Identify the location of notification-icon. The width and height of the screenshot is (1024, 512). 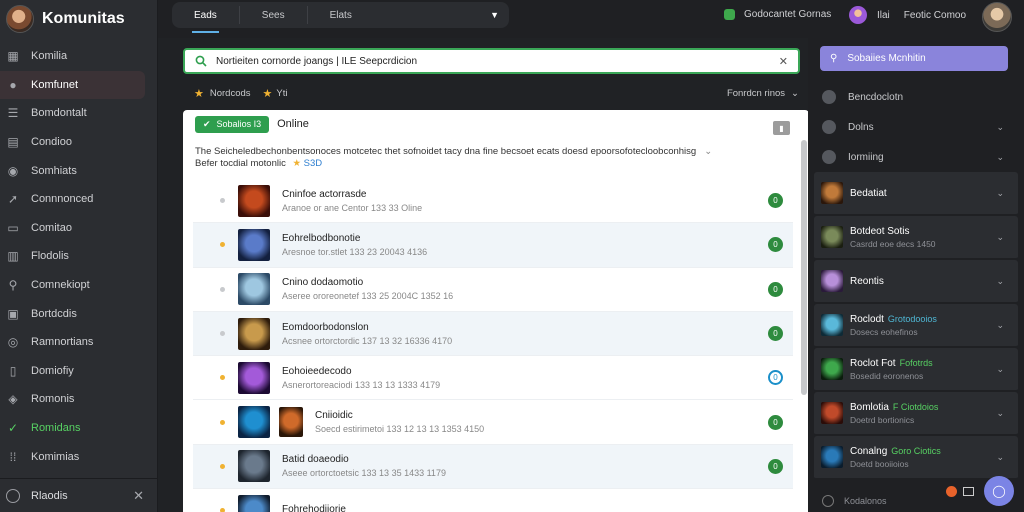
(951, 491).